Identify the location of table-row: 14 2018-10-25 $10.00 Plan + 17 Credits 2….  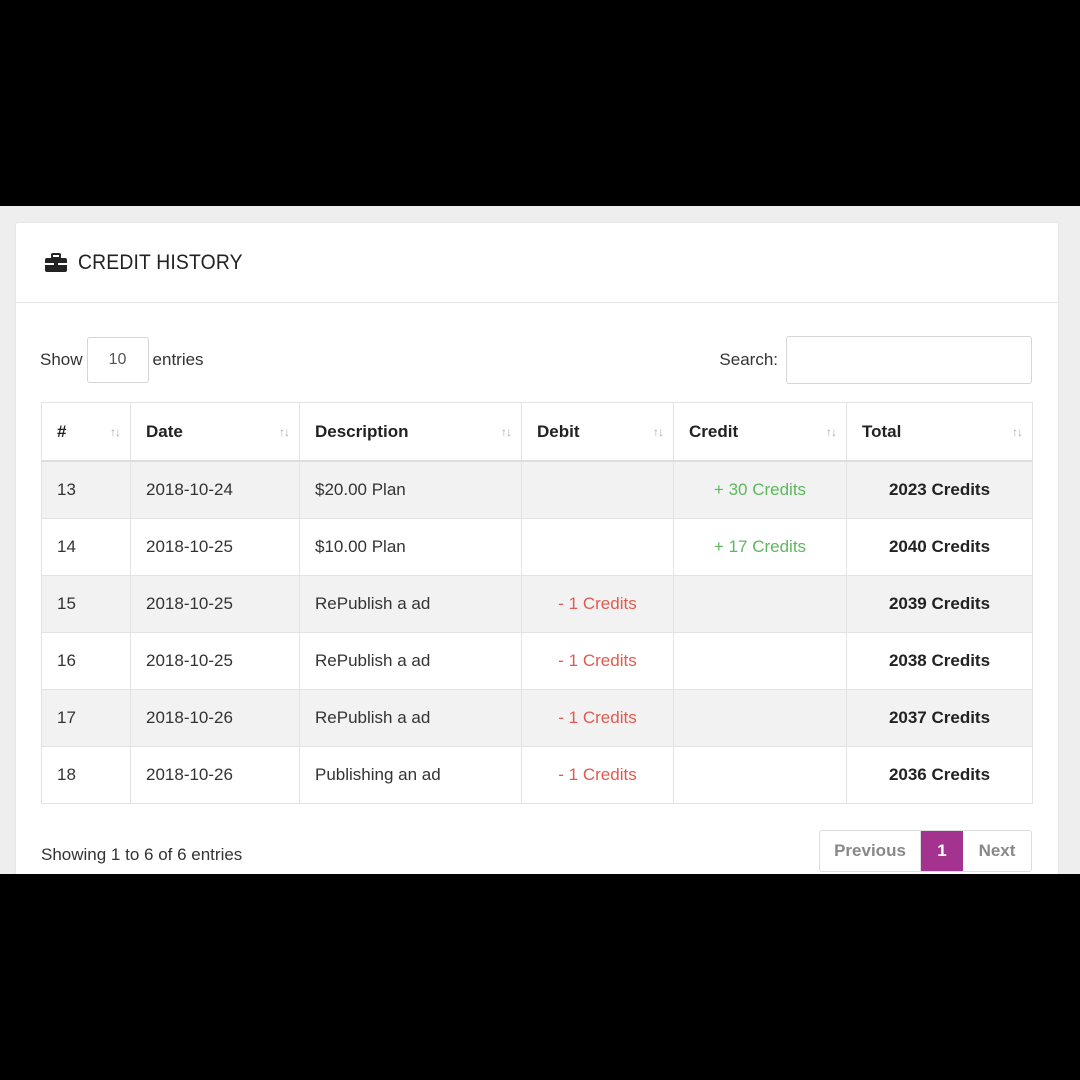
(537, 547).